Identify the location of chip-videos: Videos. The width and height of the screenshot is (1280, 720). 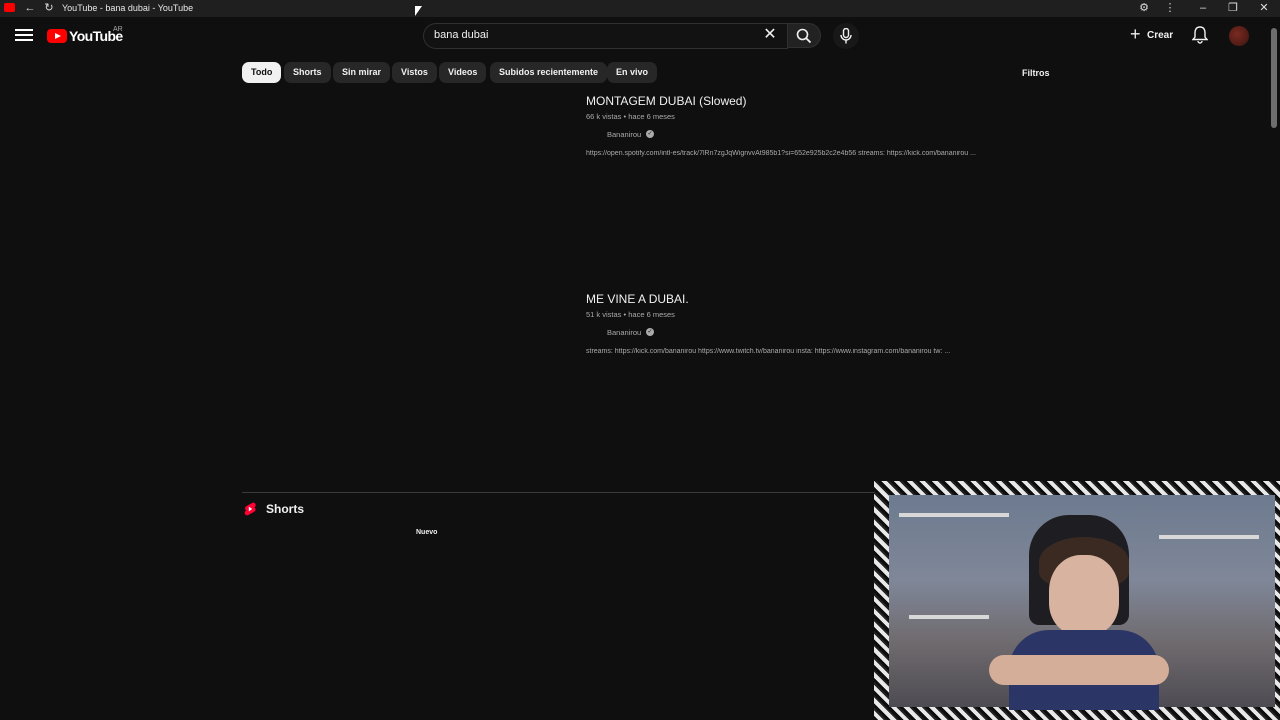
(463, 72).